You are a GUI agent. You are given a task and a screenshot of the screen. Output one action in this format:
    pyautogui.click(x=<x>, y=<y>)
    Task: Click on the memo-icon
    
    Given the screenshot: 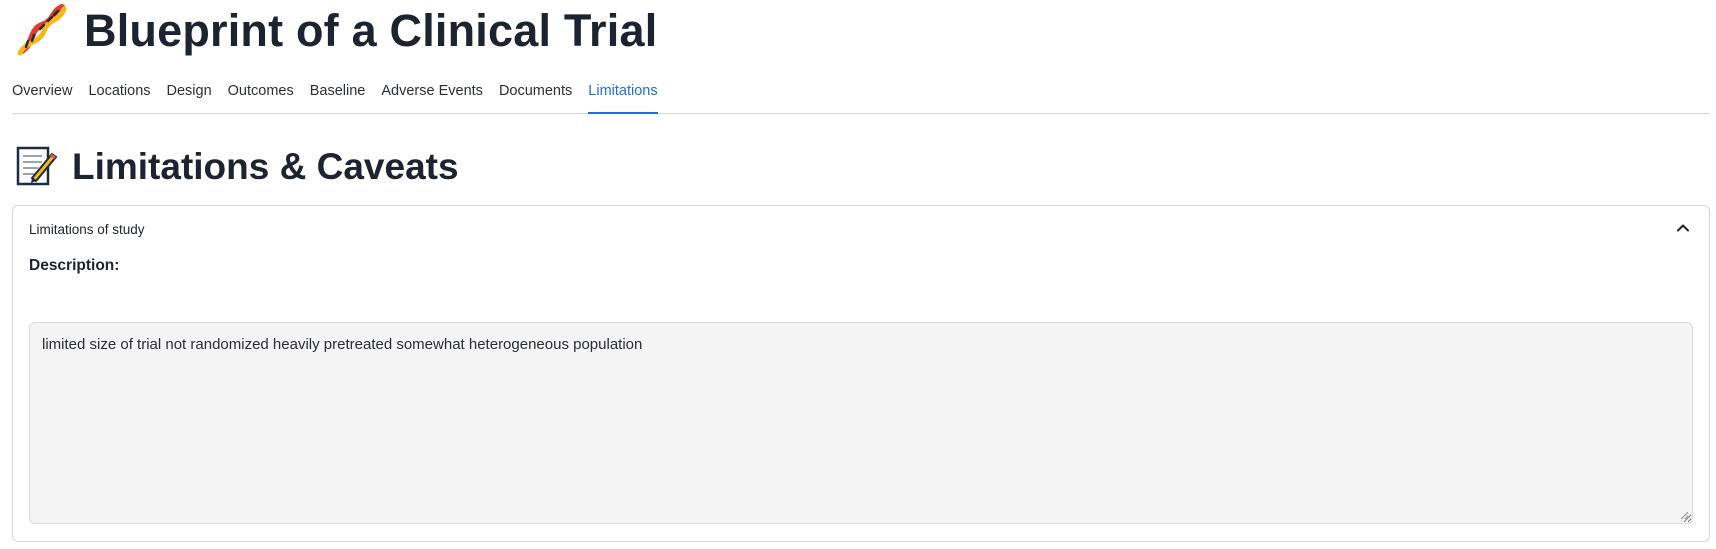 What is the action you would take?
    pyautogui.click(x=37, y=166)
    